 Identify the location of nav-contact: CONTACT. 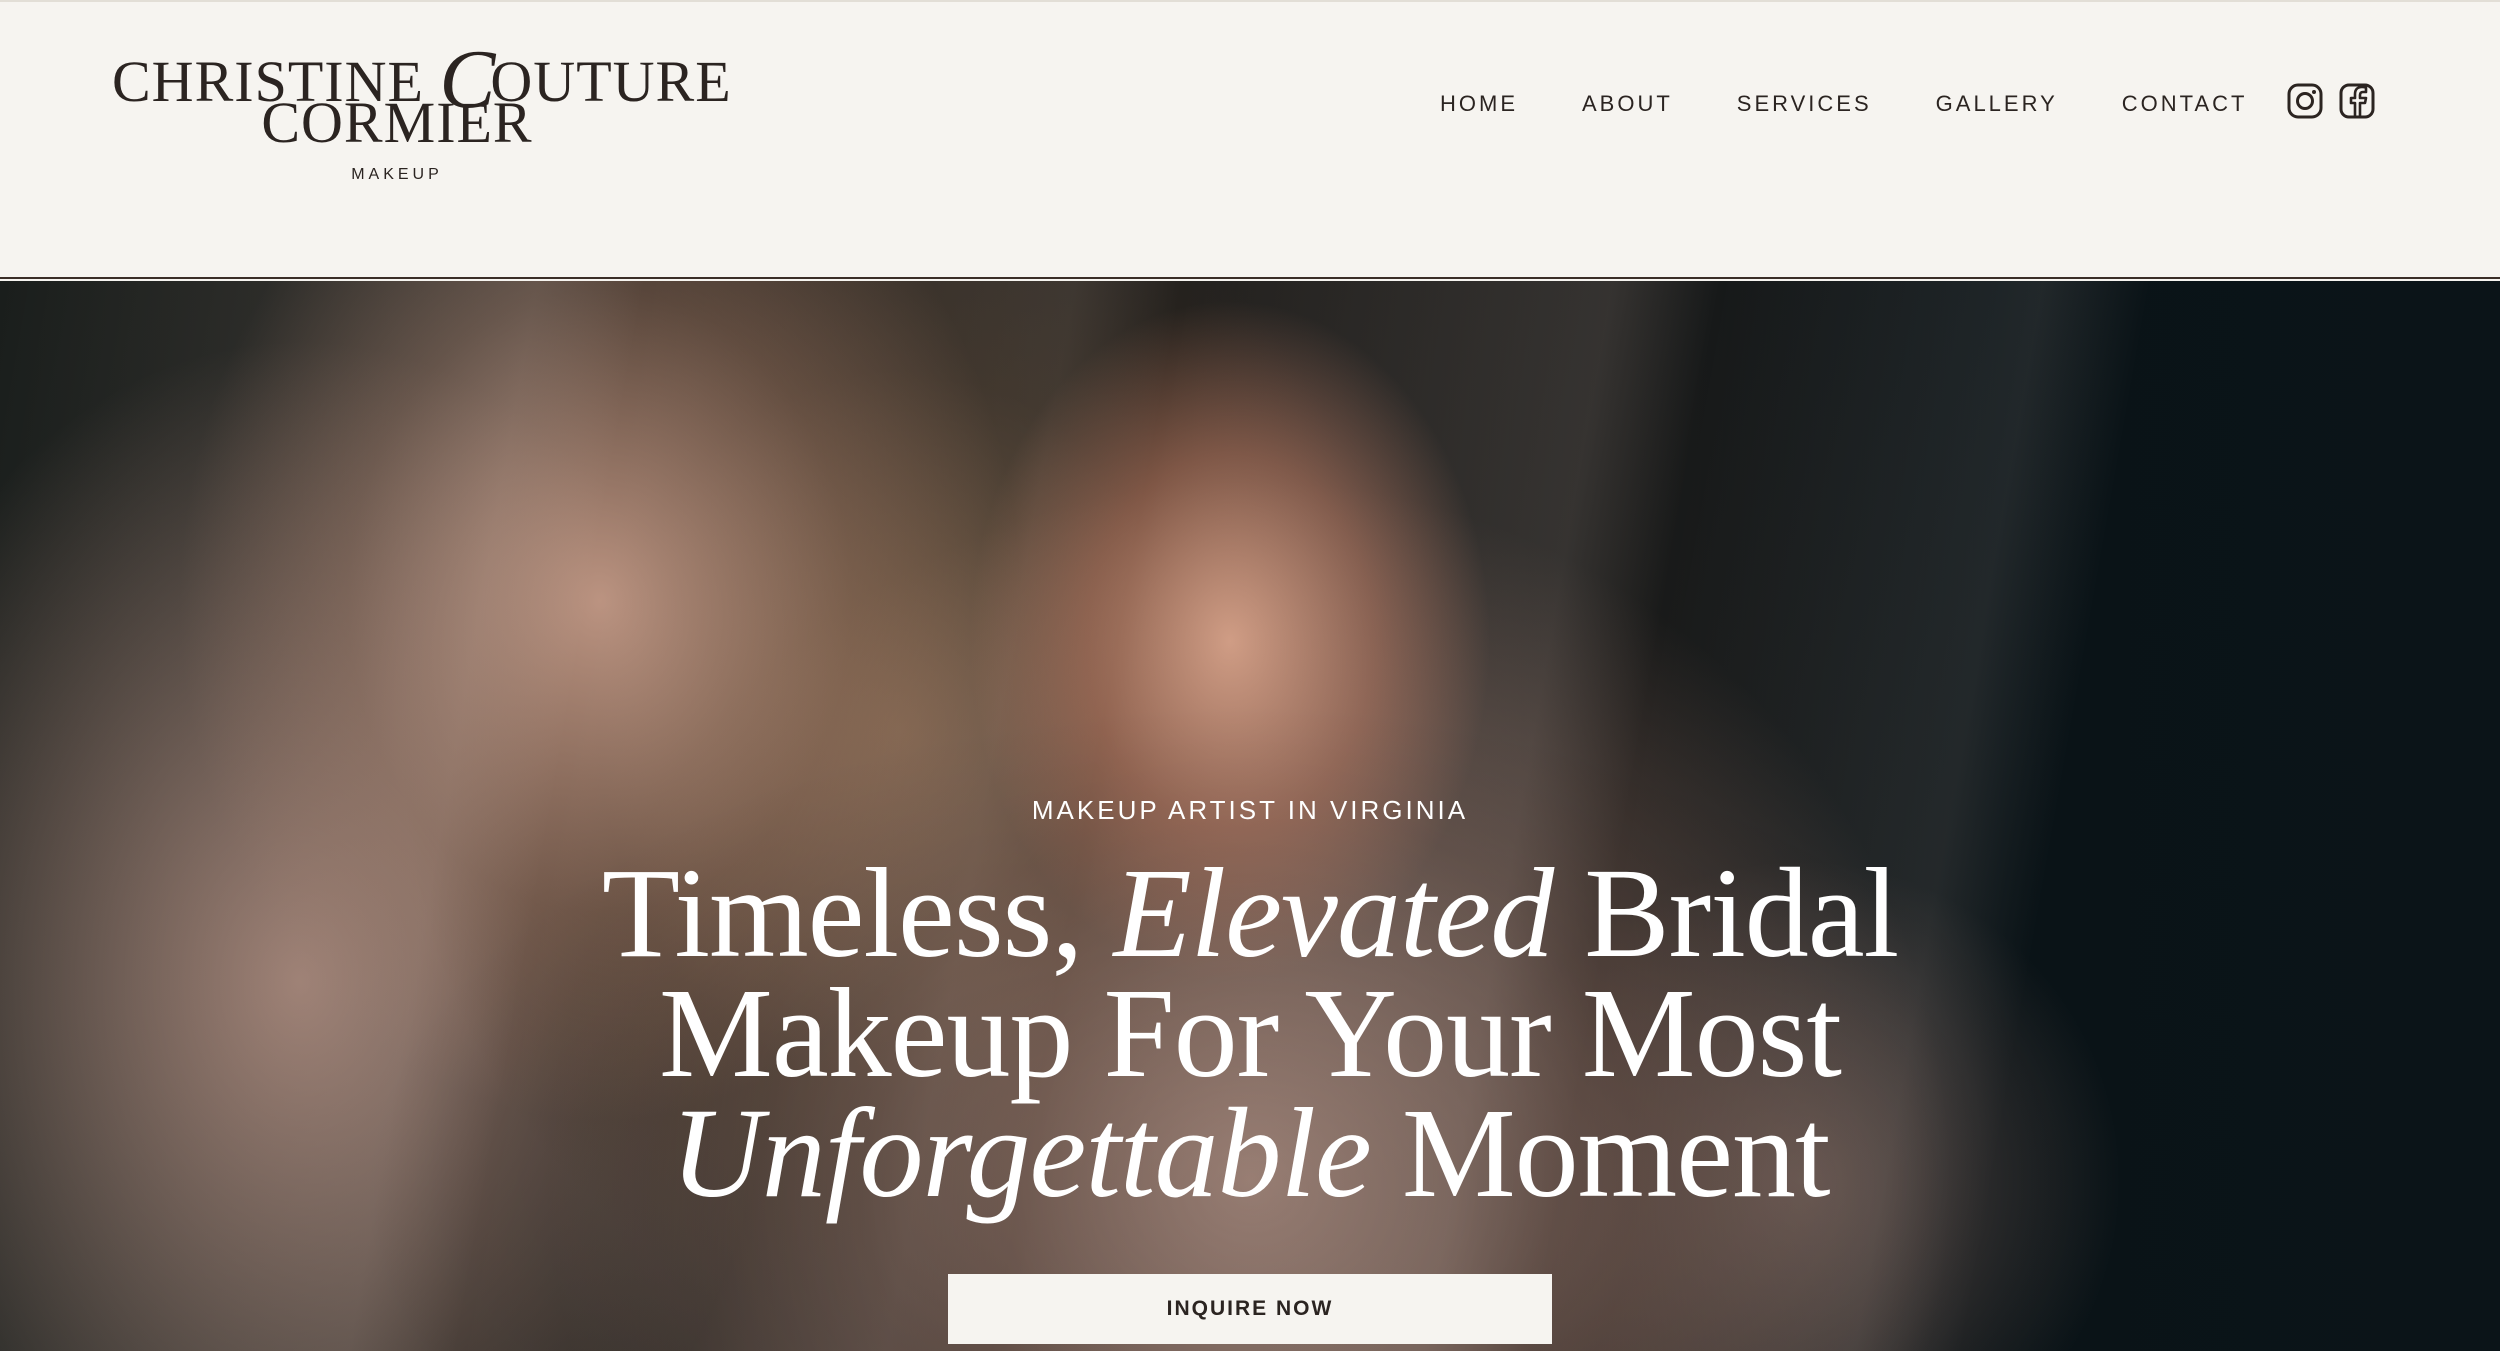
(2185, 104).